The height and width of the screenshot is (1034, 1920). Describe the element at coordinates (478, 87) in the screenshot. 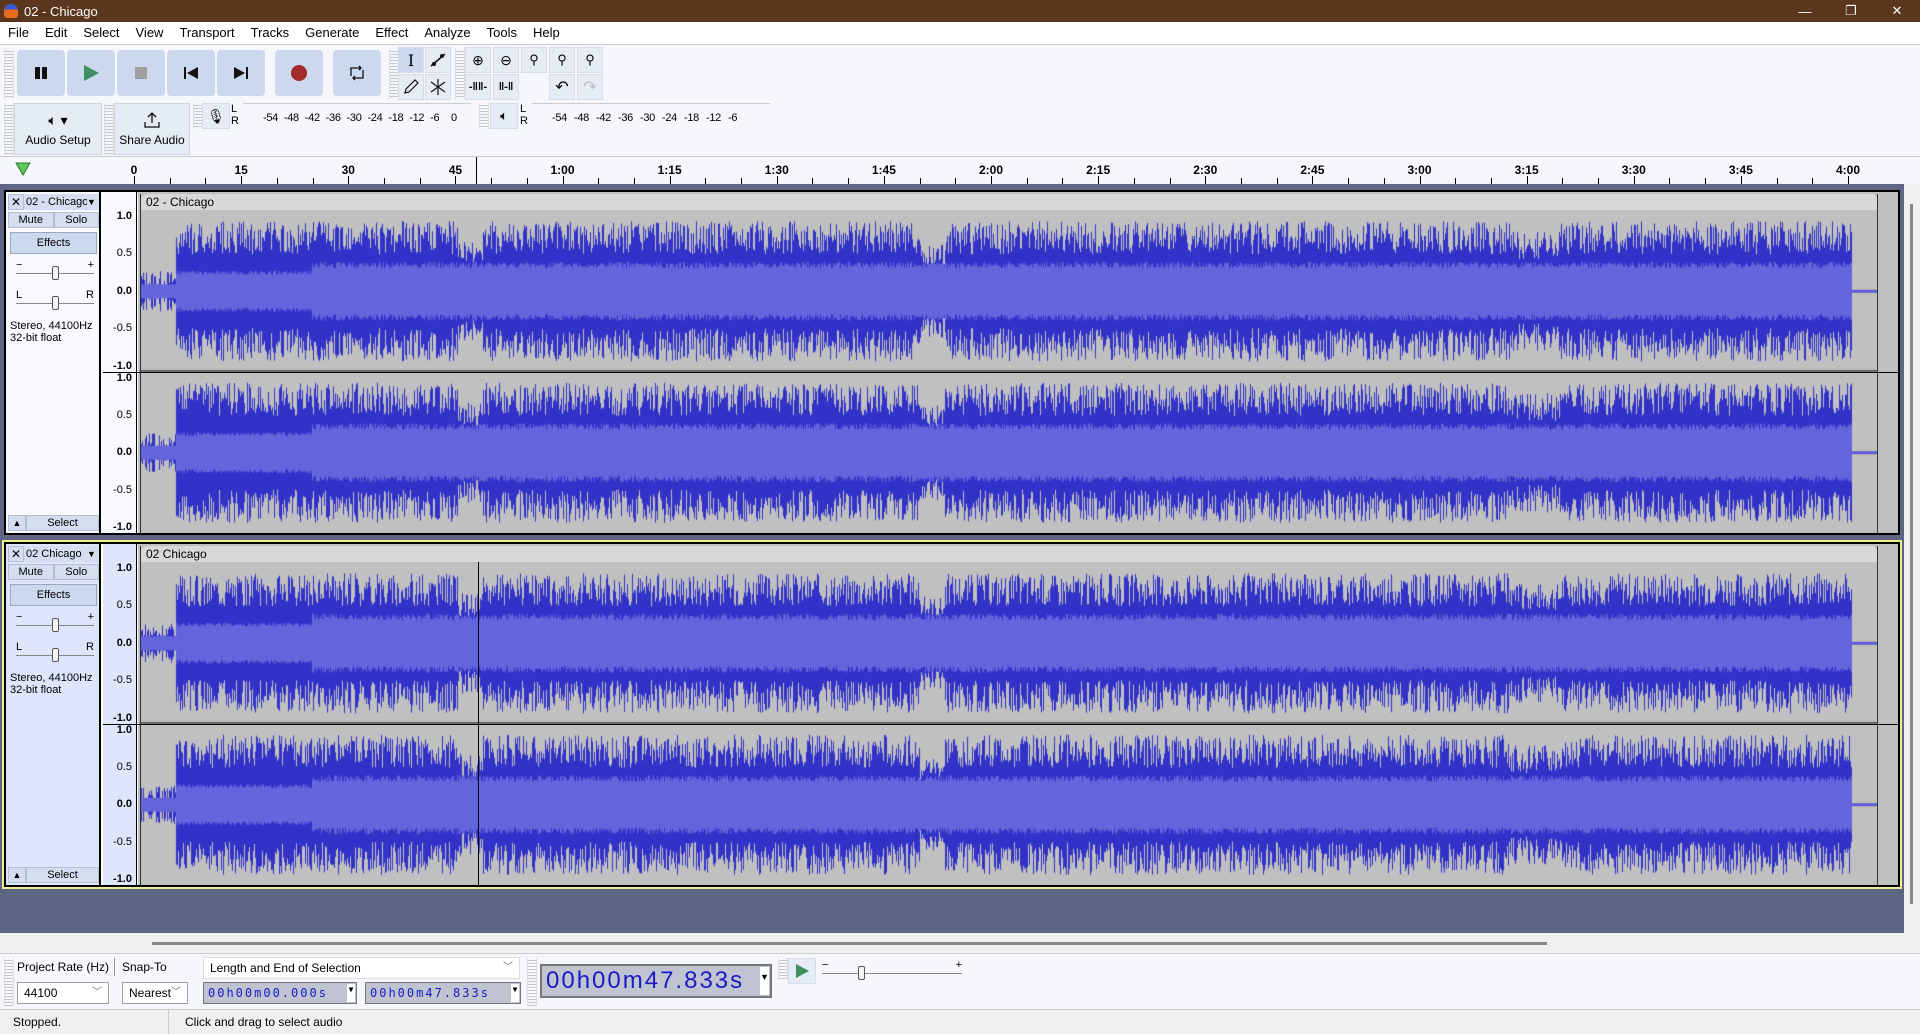

I see `trim-audio-button: -‖‖-` at that location.